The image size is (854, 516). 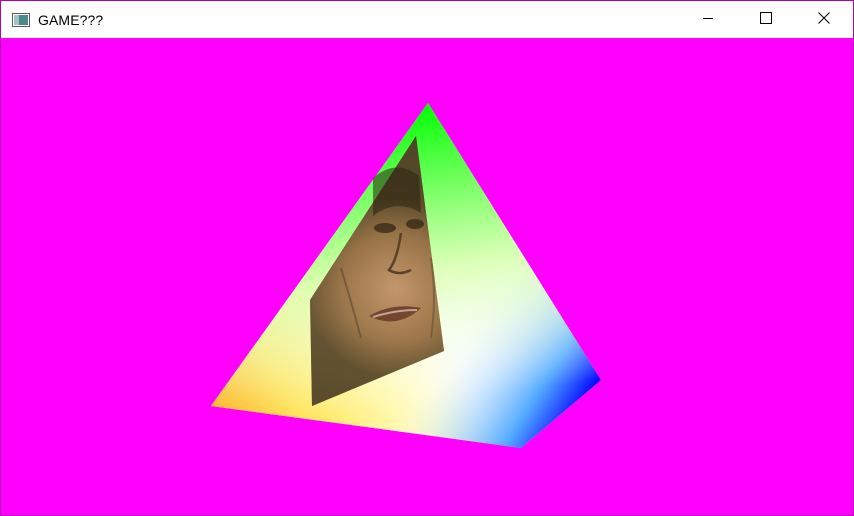 What do you see at coordinates (21, 19) in the screenshot?
I see `app-window-icon` at bounding box center [21, 19].